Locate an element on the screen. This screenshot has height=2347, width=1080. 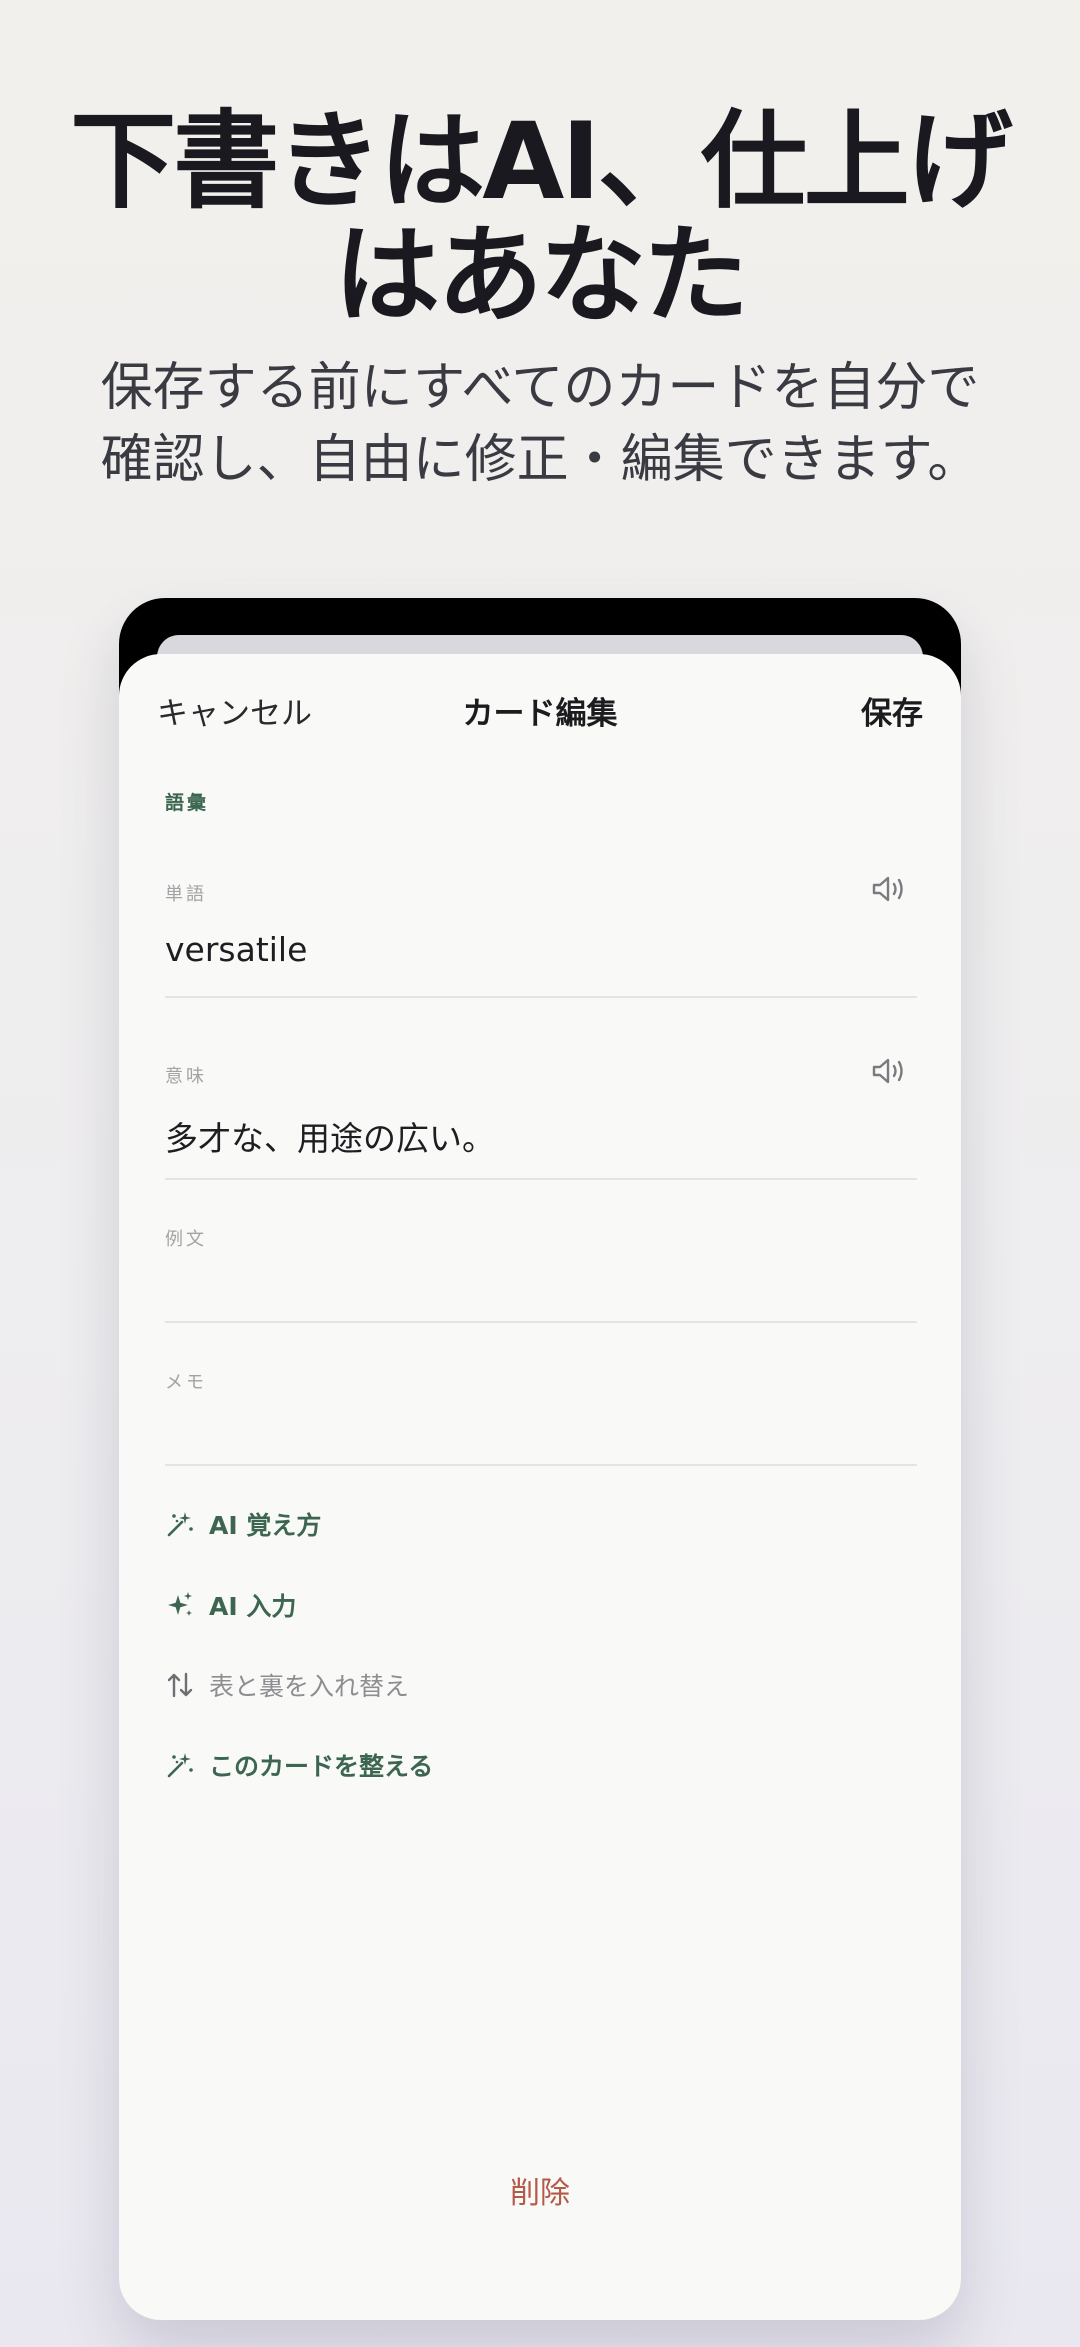
example-field: 例文 is located at coordinates (541, 1275).